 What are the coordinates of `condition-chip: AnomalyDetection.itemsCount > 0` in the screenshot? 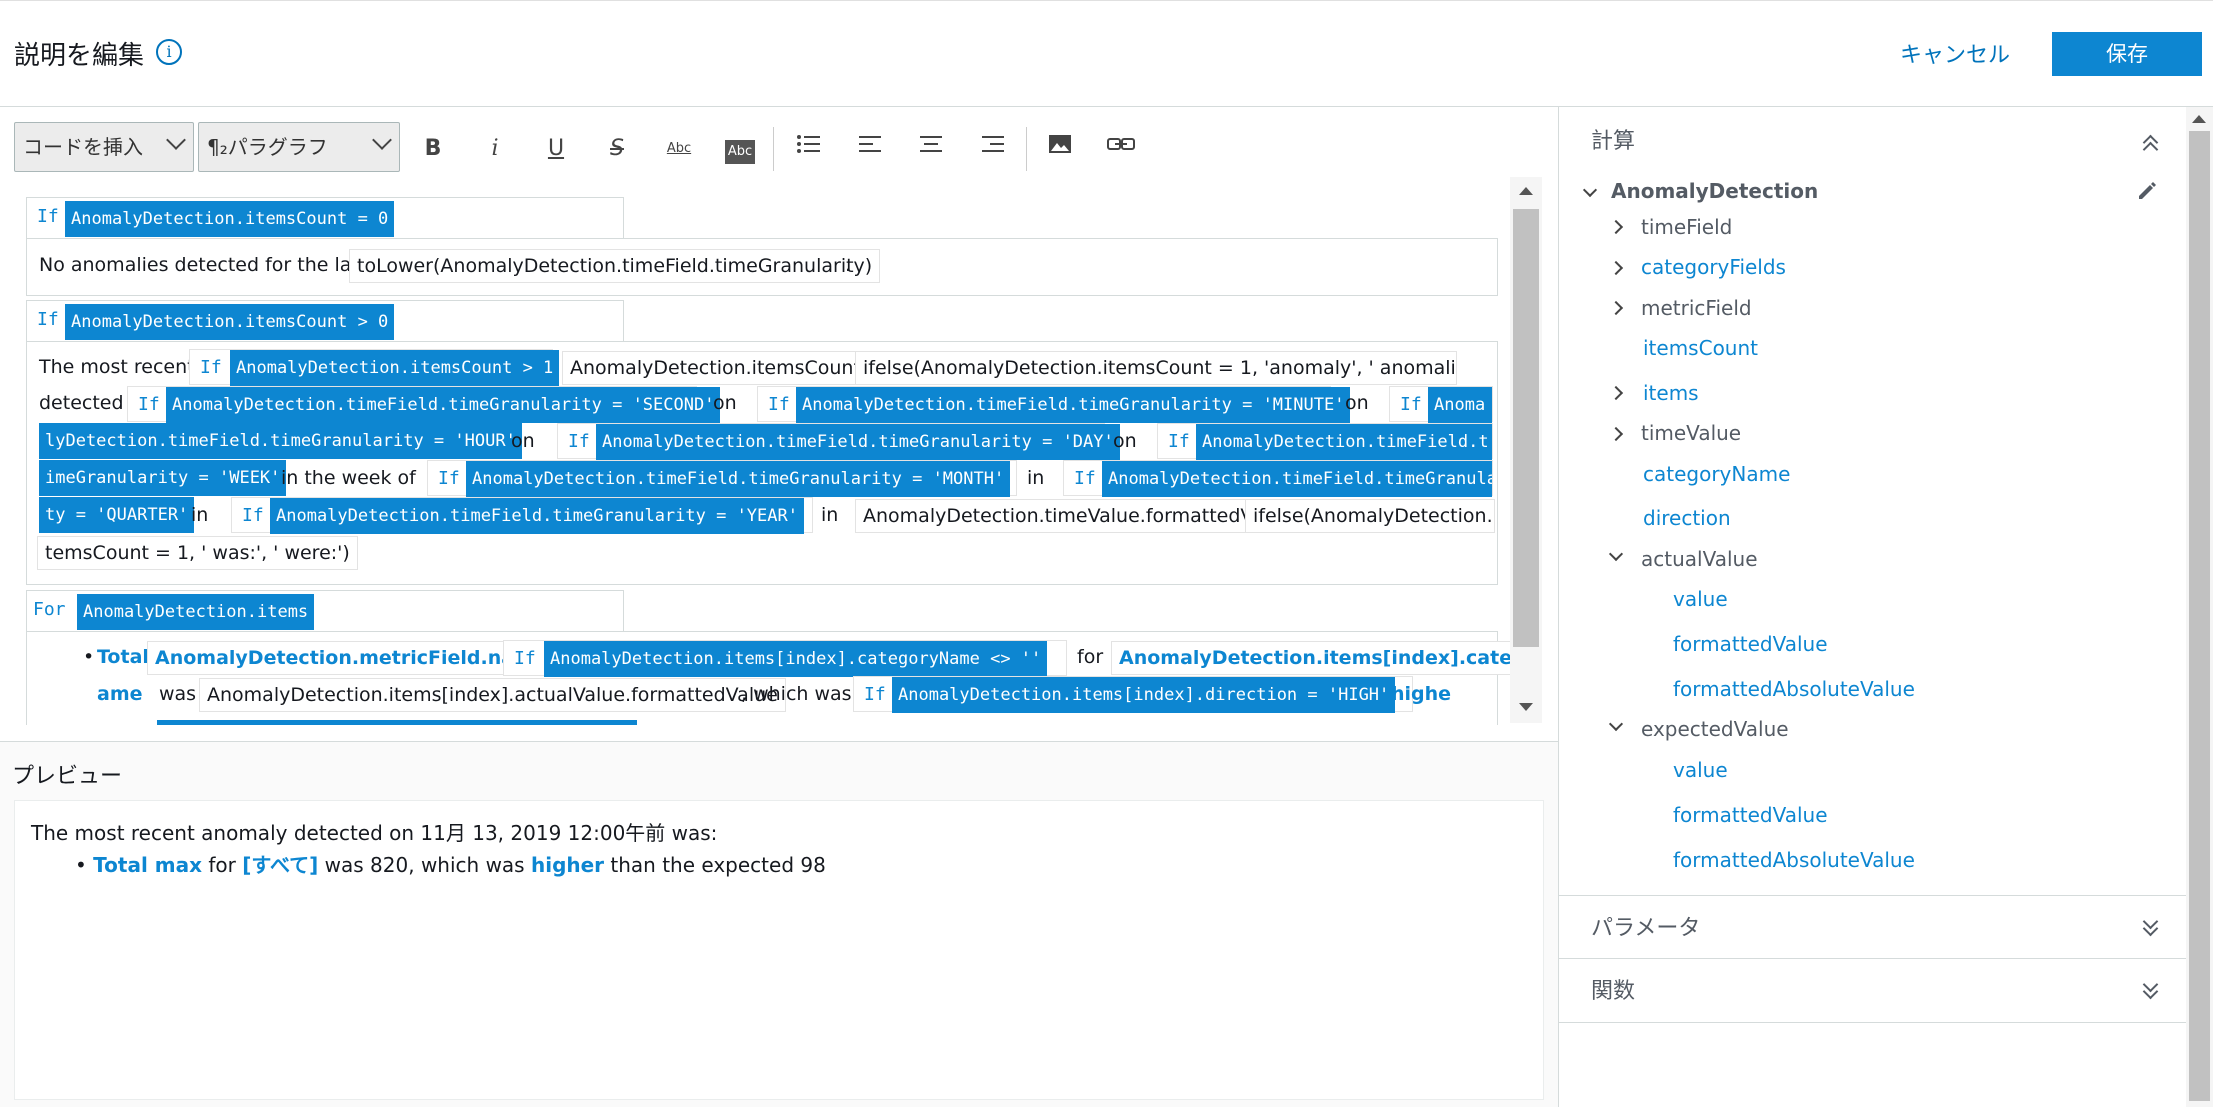 It's located at (230, 322).